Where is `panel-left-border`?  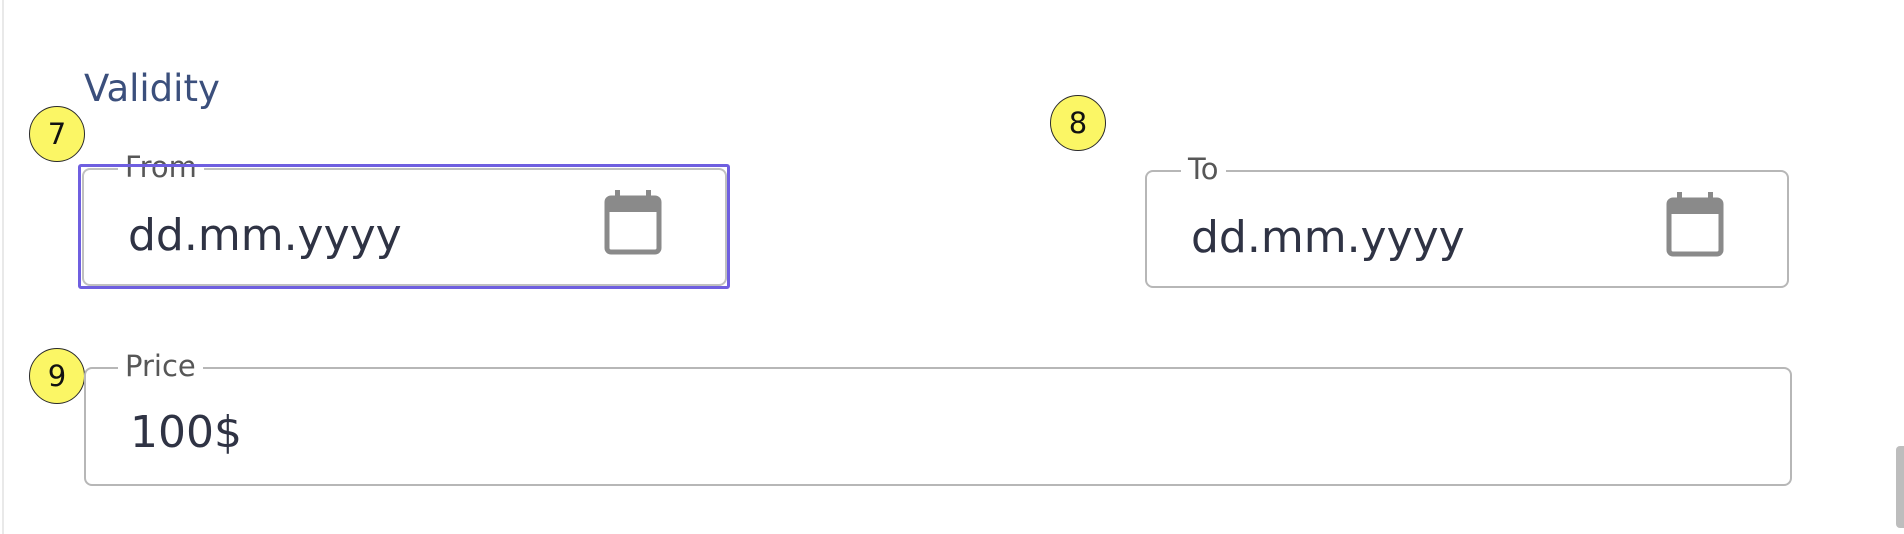
panel-left-border is located at coordinates (3, 267).